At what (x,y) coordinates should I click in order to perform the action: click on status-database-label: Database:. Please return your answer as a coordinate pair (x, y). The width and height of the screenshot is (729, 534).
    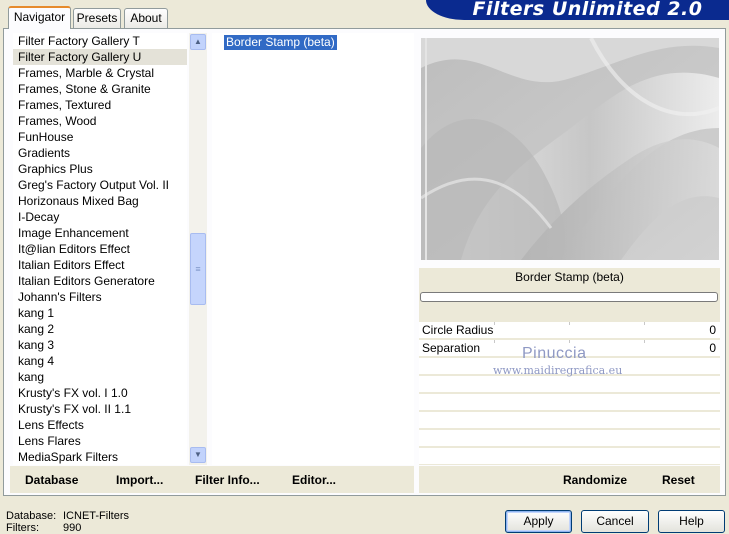
    Looking at the image, I should click on (31, 516).